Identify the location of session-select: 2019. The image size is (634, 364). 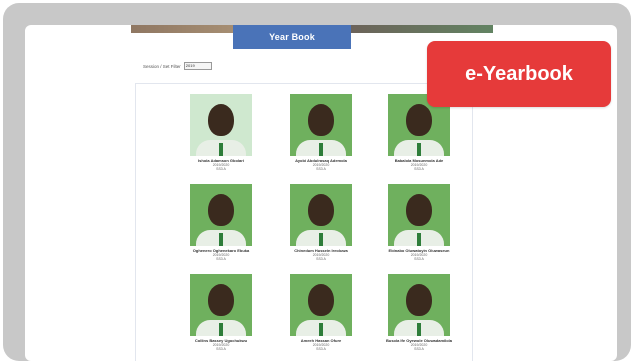
(197, 66).